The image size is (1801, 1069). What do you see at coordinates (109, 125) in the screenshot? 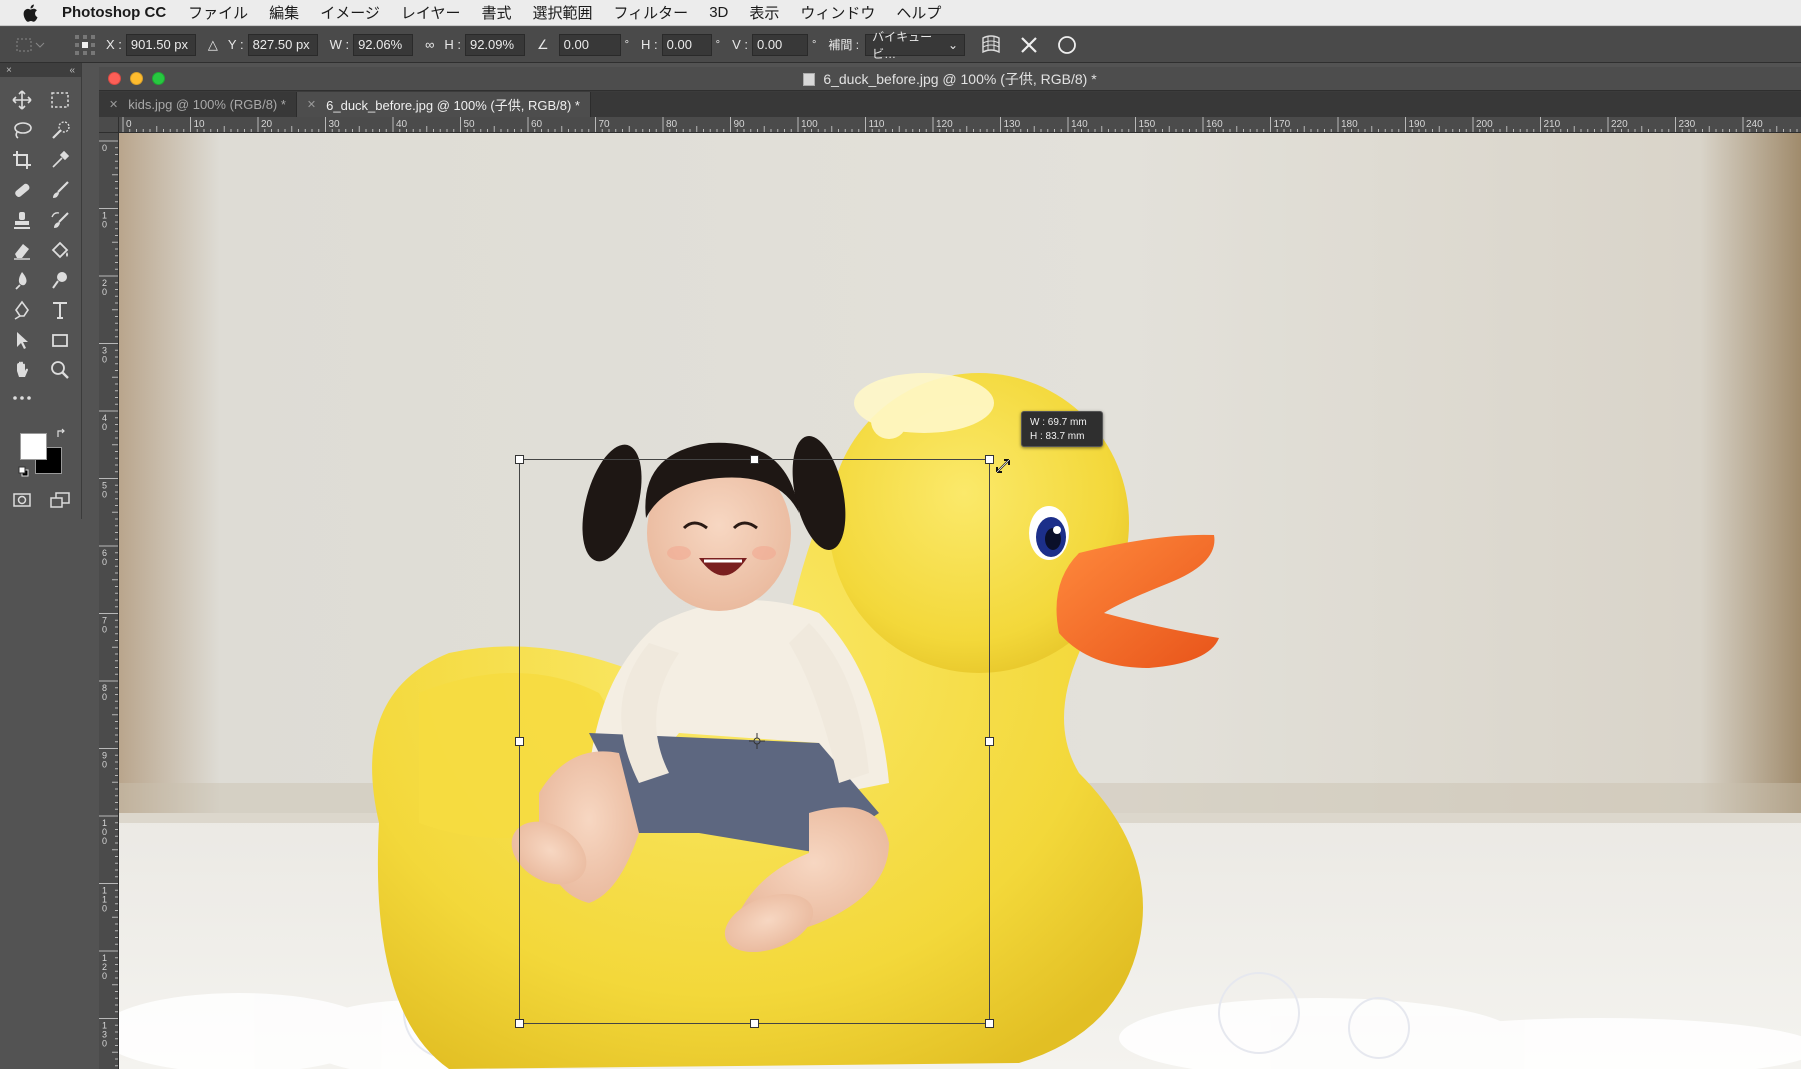
I see `ruler-origin` at bounding box center [109, 125].